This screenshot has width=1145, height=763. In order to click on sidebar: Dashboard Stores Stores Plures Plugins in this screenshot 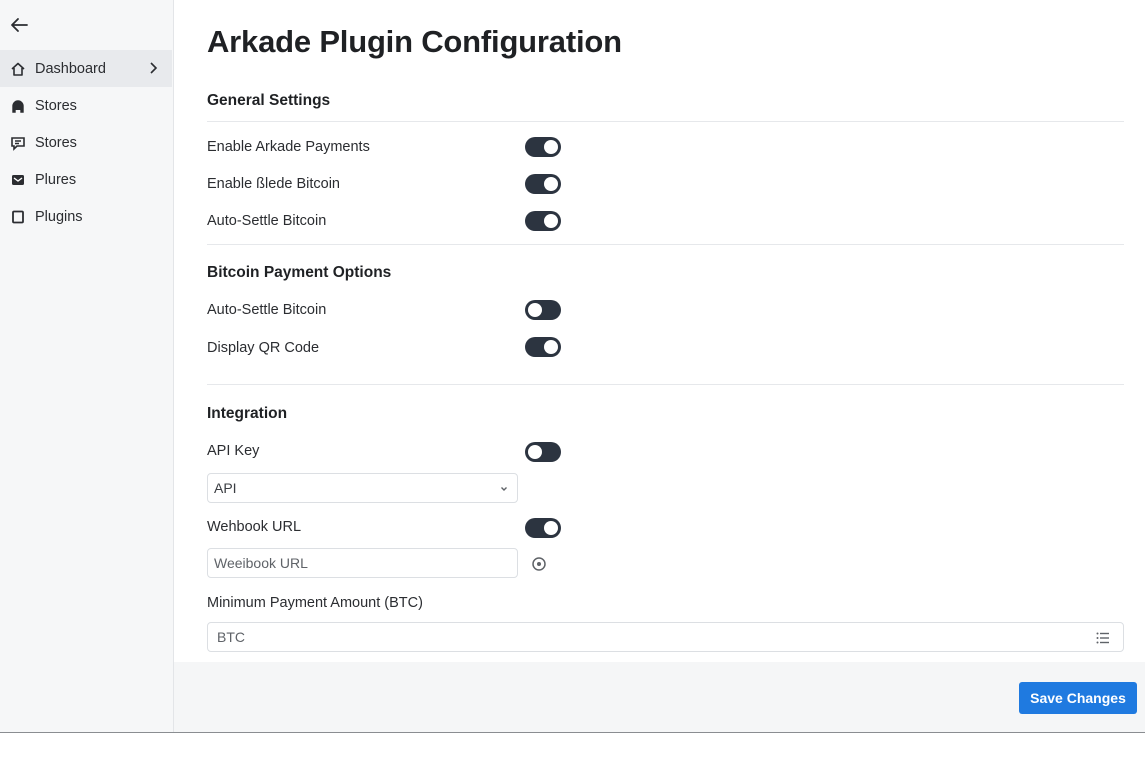, I will do `click(87, 366)`.